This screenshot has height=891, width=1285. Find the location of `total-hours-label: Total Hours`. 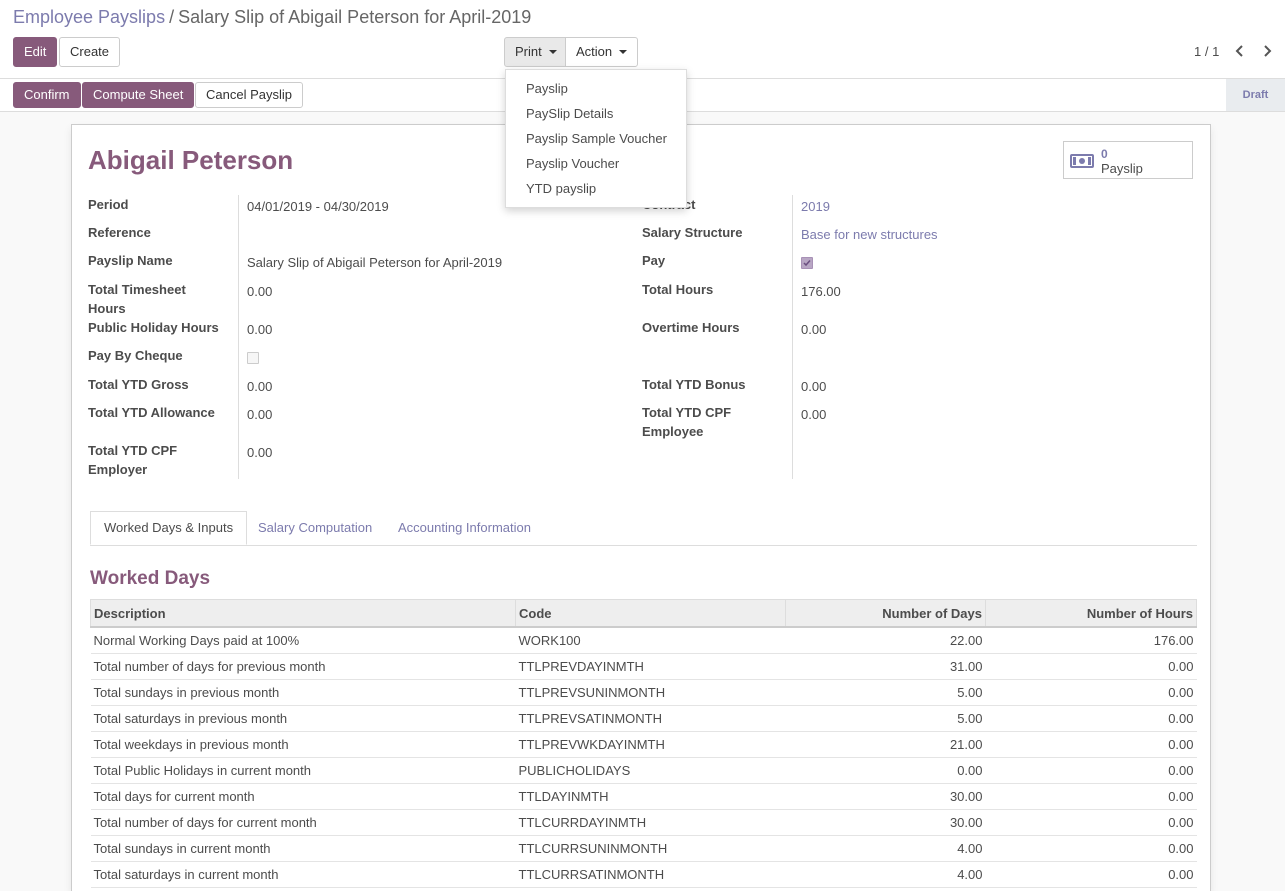

total-hours-label: Total Hours is located at coordinates (678, 289).